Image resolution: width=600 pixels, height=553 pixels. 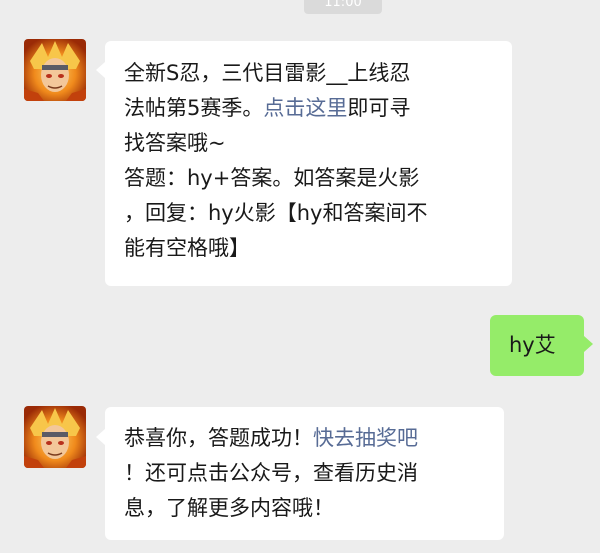 I want to click on go-draw-lottery-link: 快去抽奖吧, so click(x=365, y=438).